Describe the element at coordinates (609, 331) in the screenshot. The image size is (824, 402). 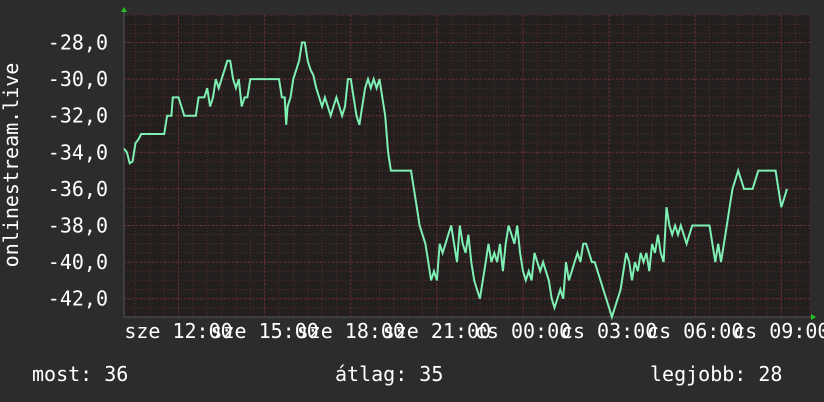
I see `x-tick-label: cs 03:00` at that location.